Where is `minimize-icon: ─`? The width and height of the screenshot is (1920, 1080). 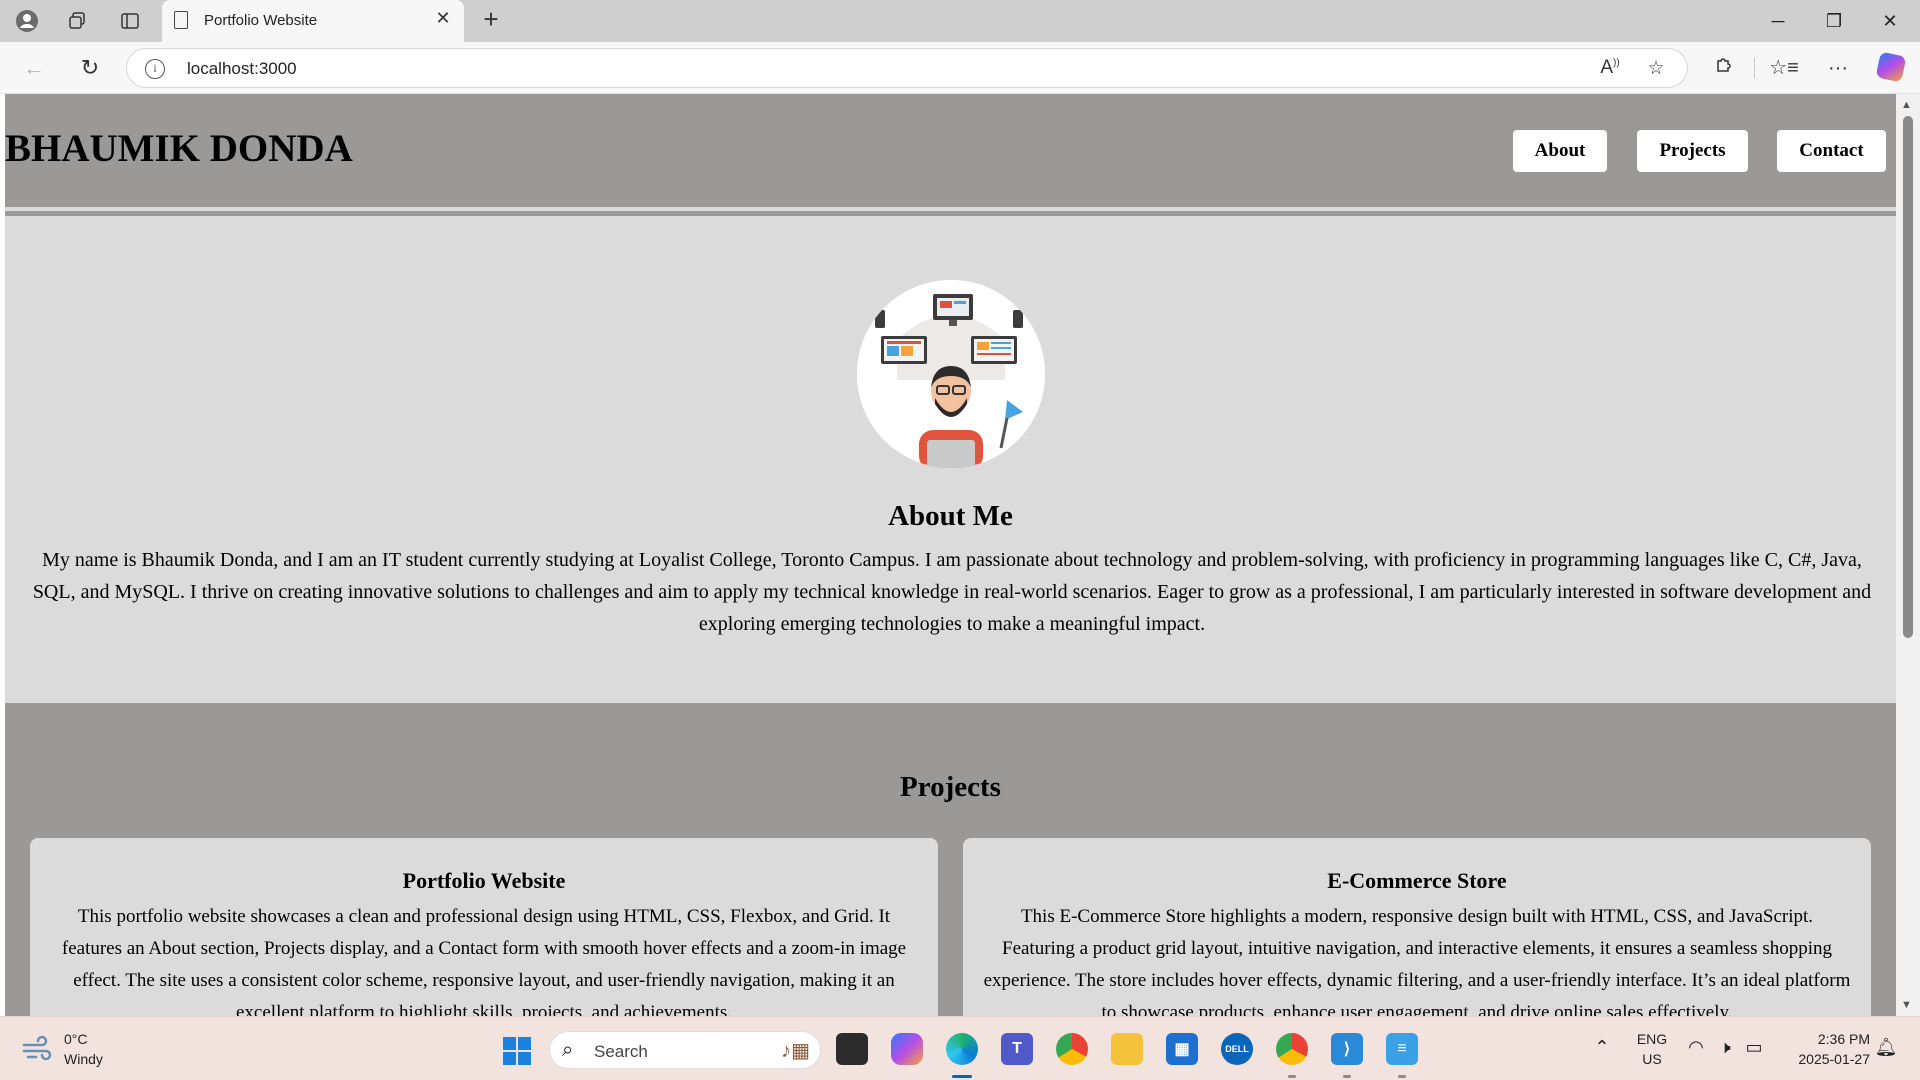
minimize-icon: ─ is located at coordinates (1778, 21).